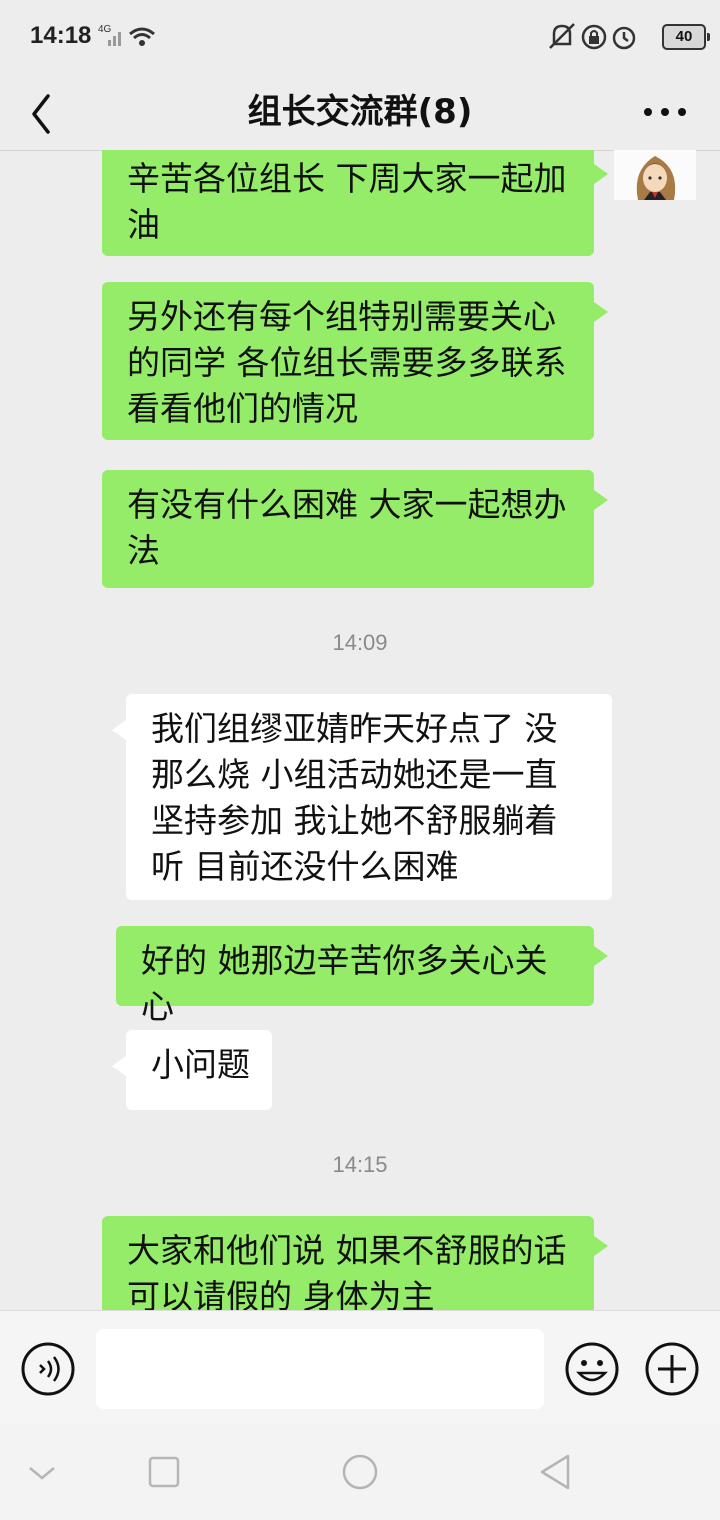  I want to click on message-bubble-sent: 另外还有每个组特别需要关心的同学 各位组长需要多多联系 看看他们的情况, so click(355, 361).